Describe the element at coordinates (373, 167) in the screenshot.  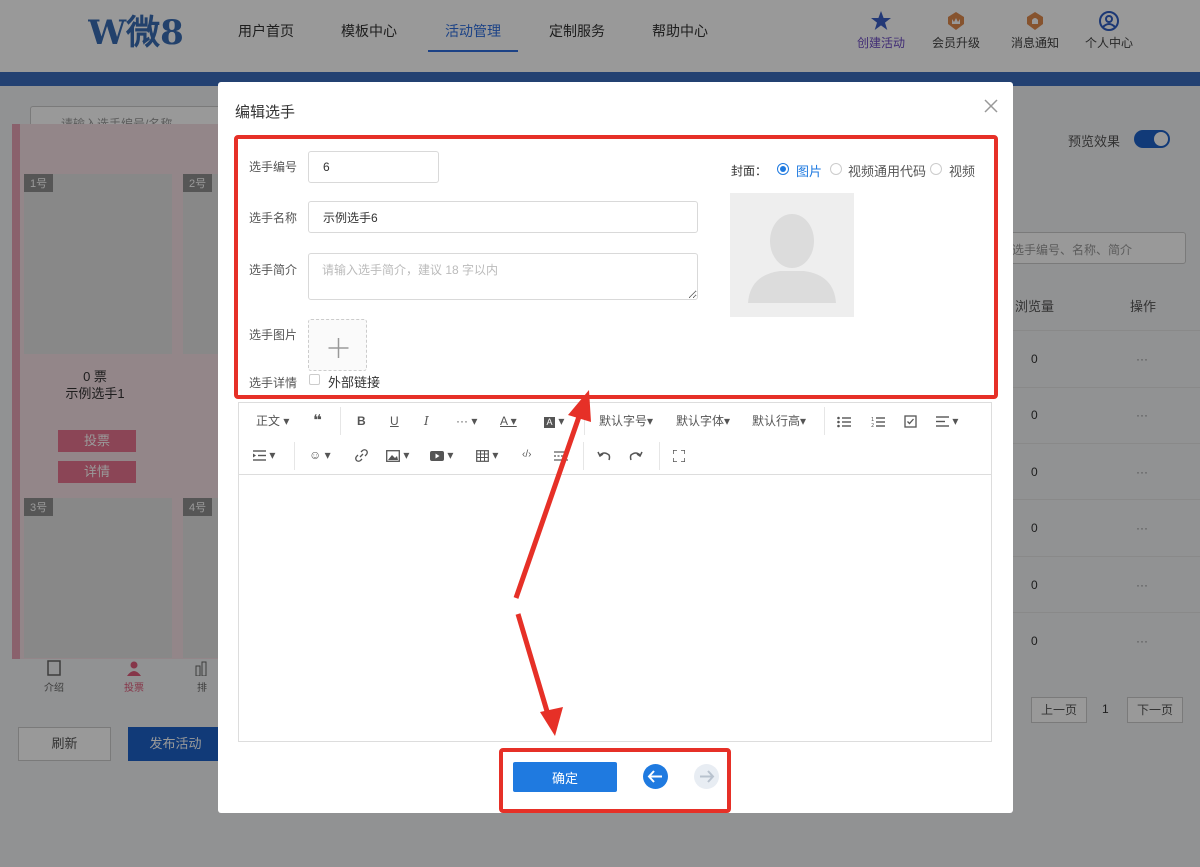
I see `player-number-input` at that location.